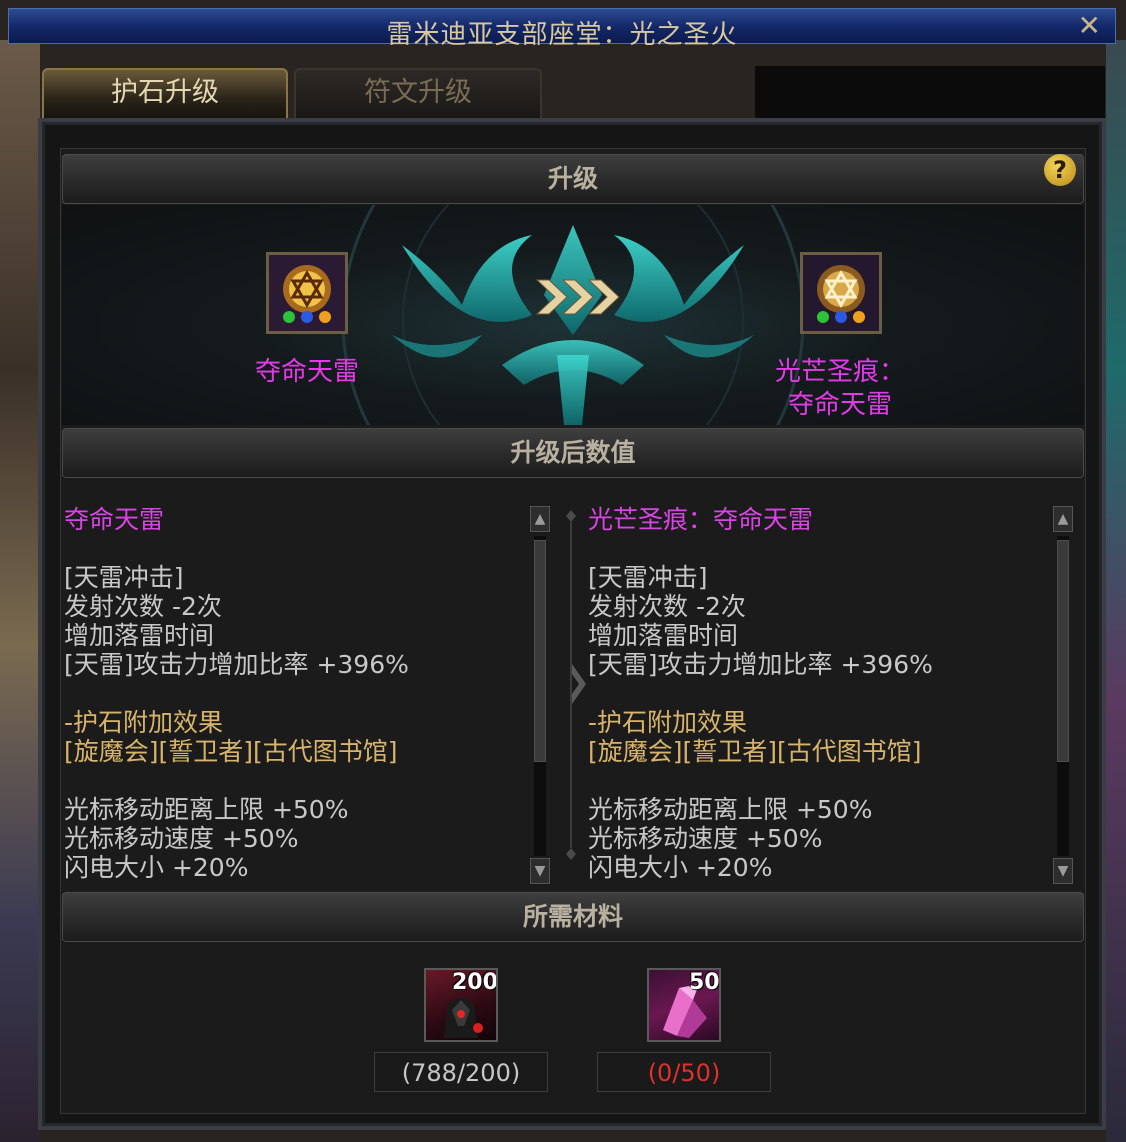  What do you see at coordinates (165, 93) in the screenshot?
I see `tab-talisman-upgrade: 护石升级` at bounding box center [165, 93].